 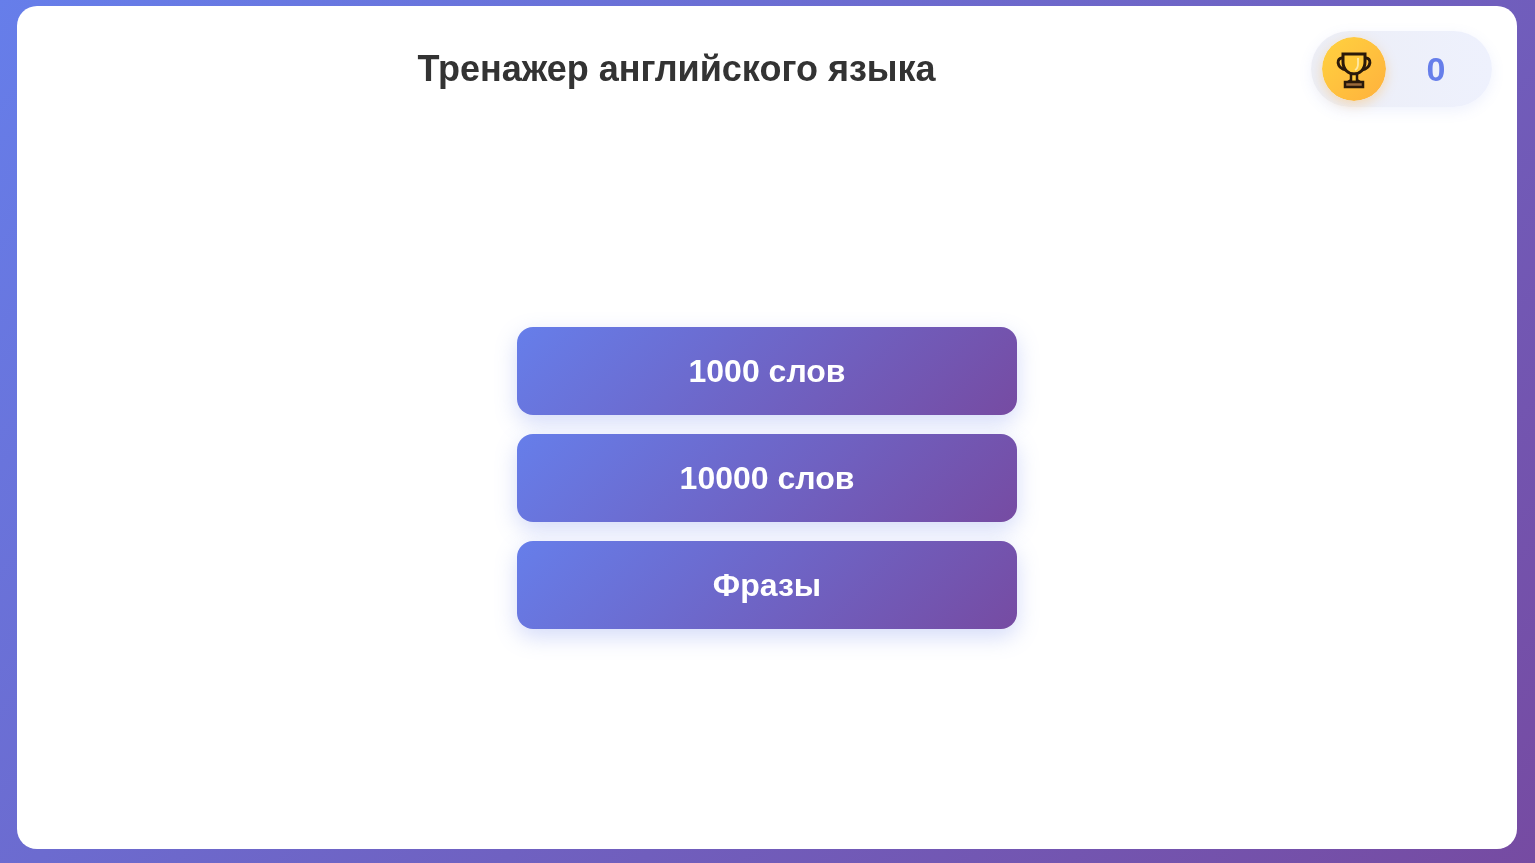 I want to click on score-value: 0, so click(x=1436, y=69).